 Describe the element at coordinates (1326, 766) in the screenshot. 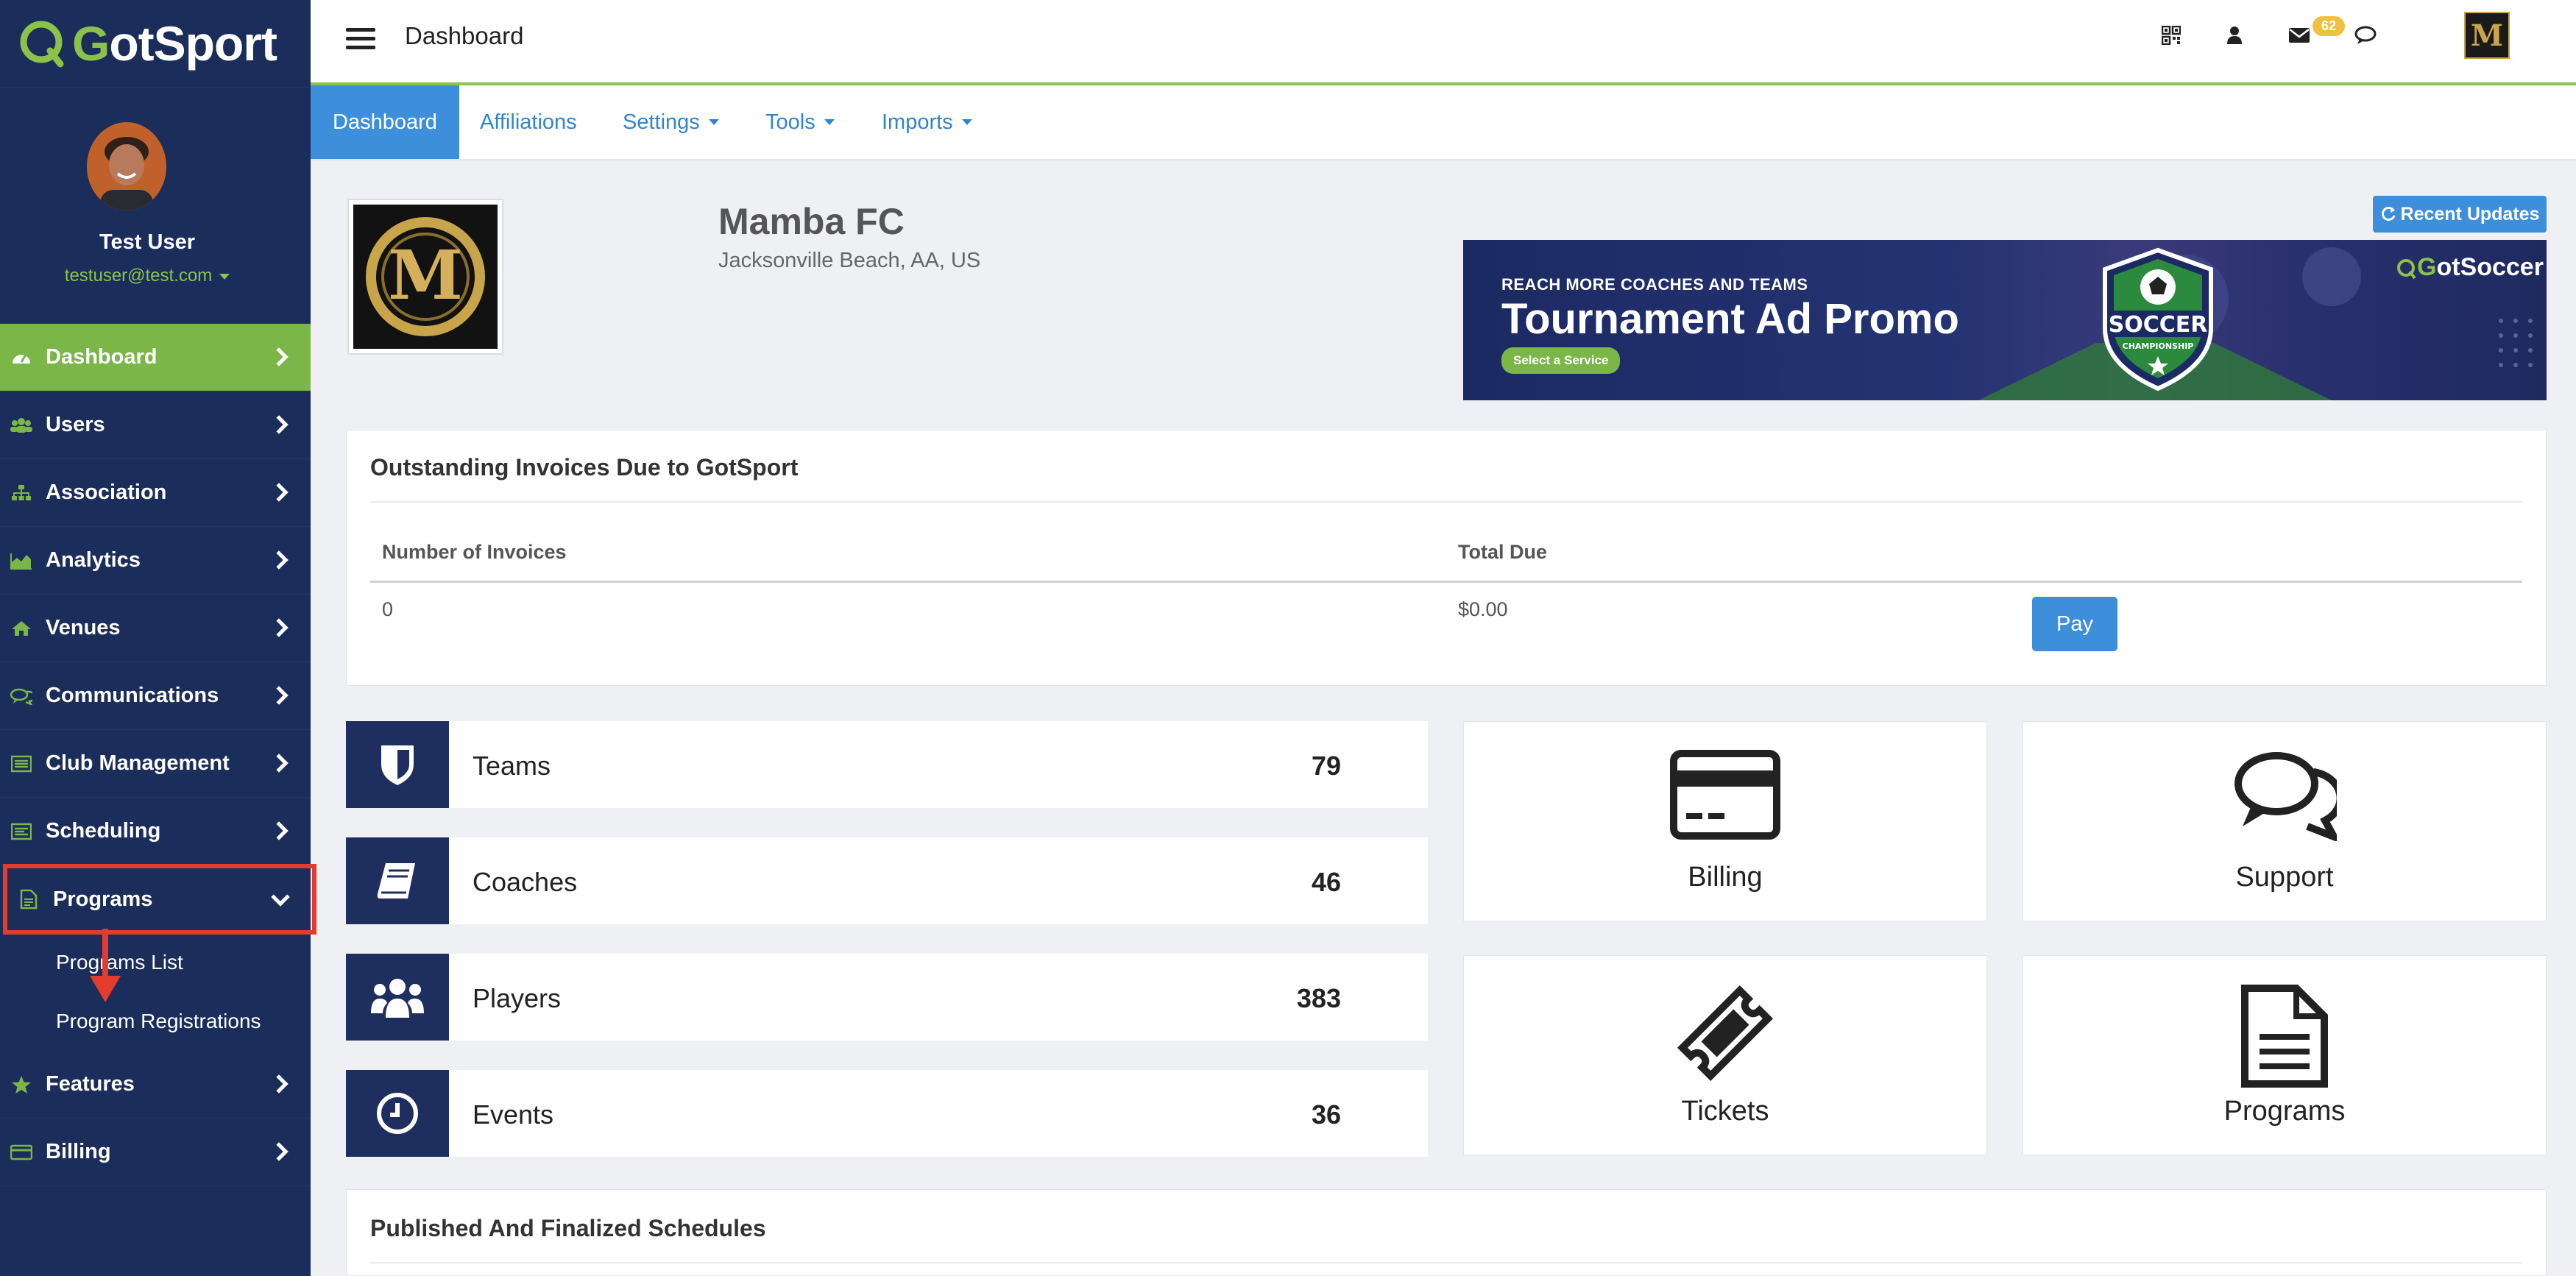

I see `stat-count: 79` at that location.